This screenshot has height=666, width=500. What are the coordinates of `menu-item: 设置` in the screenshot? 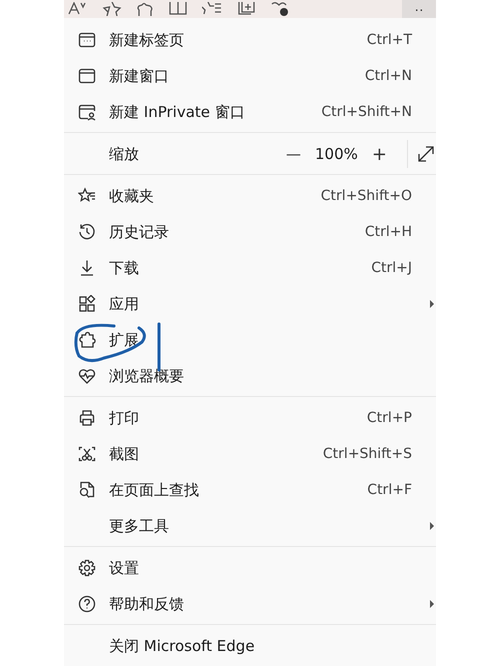 It's located at (250, 568).